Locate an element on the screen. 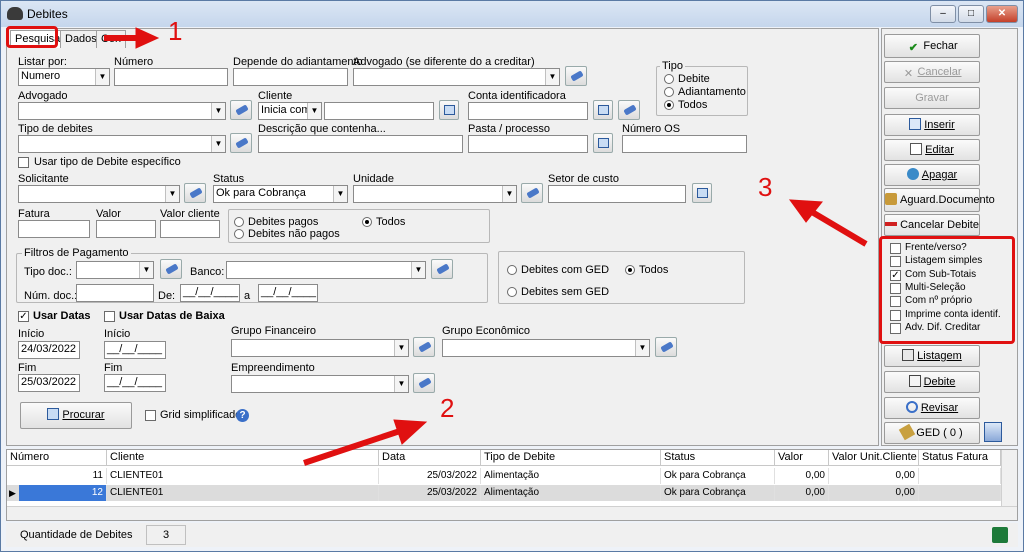 The height and width of the screenshot is (552, 1024). arrow-2-head is located at coordinates (410, 432).